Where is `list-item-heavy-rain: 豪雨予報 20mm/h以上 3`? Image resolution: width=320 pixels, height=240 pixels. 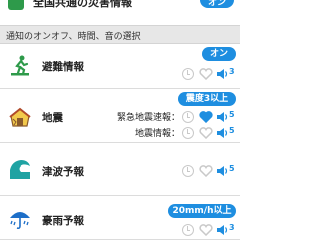
list-item-heavy-rain: 豪雨予報 20mm/h以上 3 is located at coordinates (120, 218).